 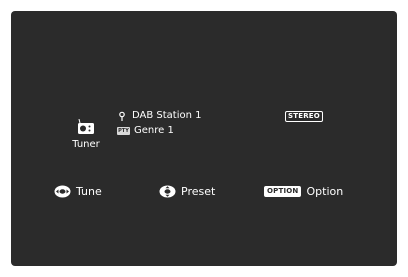 I want to click on stereo-indicator: STEREO, so click(x=304, y=116).